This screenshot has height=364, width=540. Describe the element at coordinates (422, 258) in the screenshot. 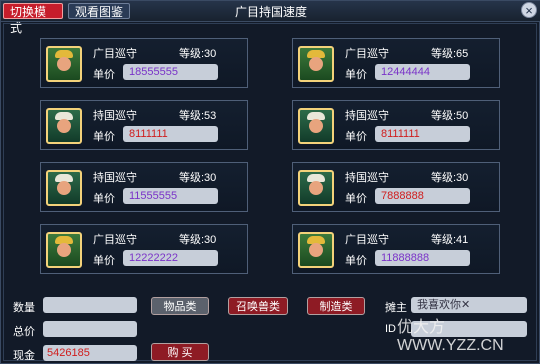

I see `price-value: 11888888` at that location.